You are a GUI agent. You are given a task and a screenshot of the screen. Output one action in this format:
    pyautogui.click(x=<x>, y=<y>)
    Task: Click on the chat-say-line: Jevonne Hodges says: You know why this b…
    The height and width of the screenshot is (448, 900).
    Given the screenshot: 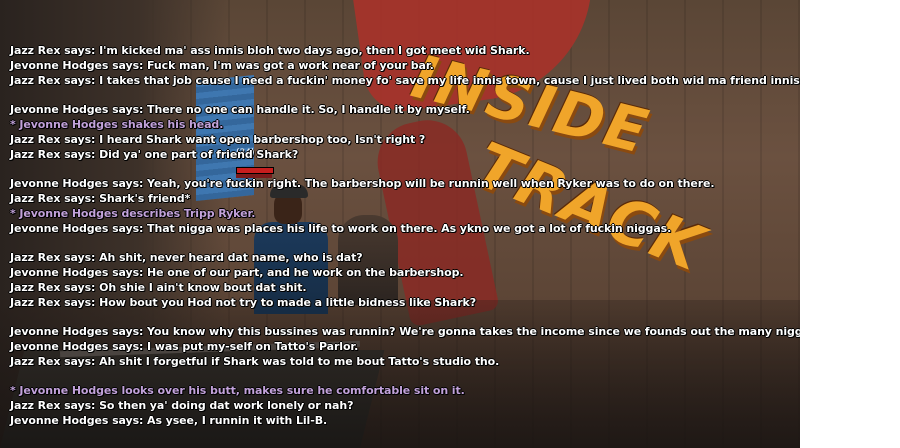 What is the action you would take?
    pyautogui.click(x=405, y=331)
    